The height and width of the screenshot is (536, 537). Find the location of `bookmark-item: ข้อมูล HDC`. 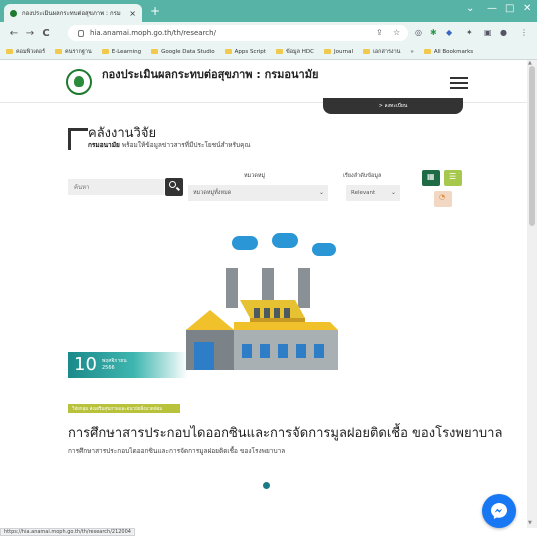

bookmark-item: ข้อมูล HDC is located at coordinates (294, 52).